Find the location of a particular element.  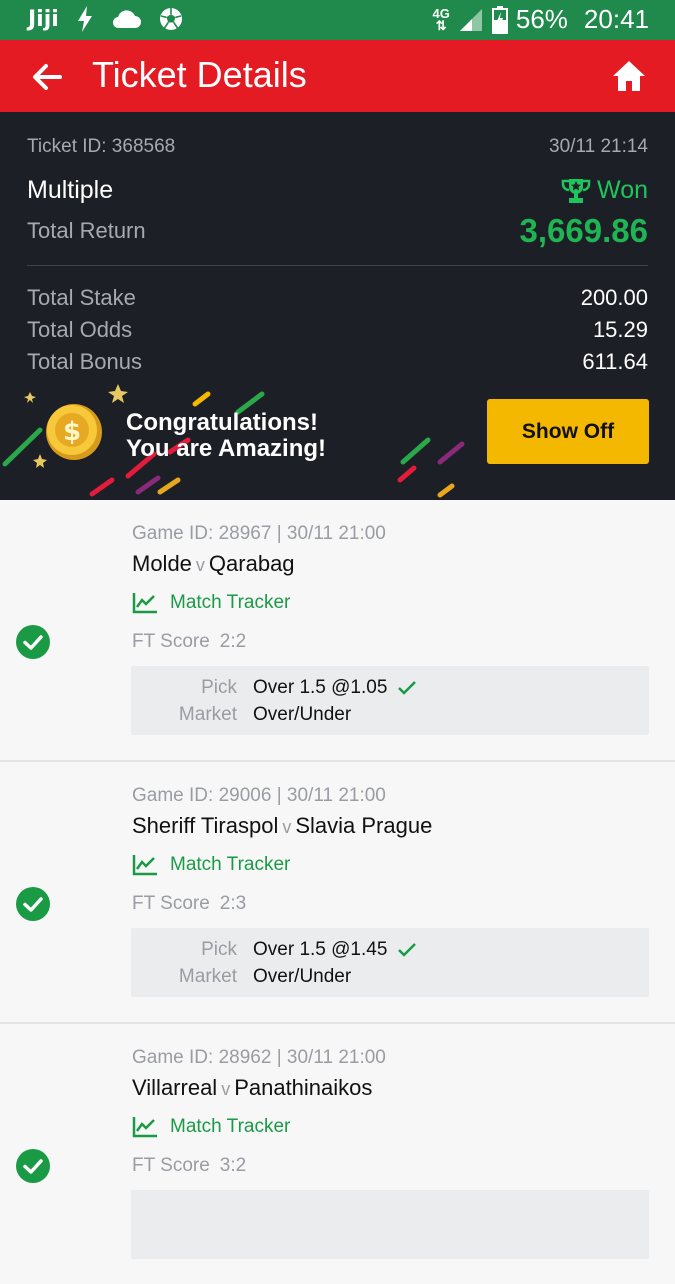

game-id: Game ID: 29006 | 30/11 21:00 is located at coordinates (259, 795).